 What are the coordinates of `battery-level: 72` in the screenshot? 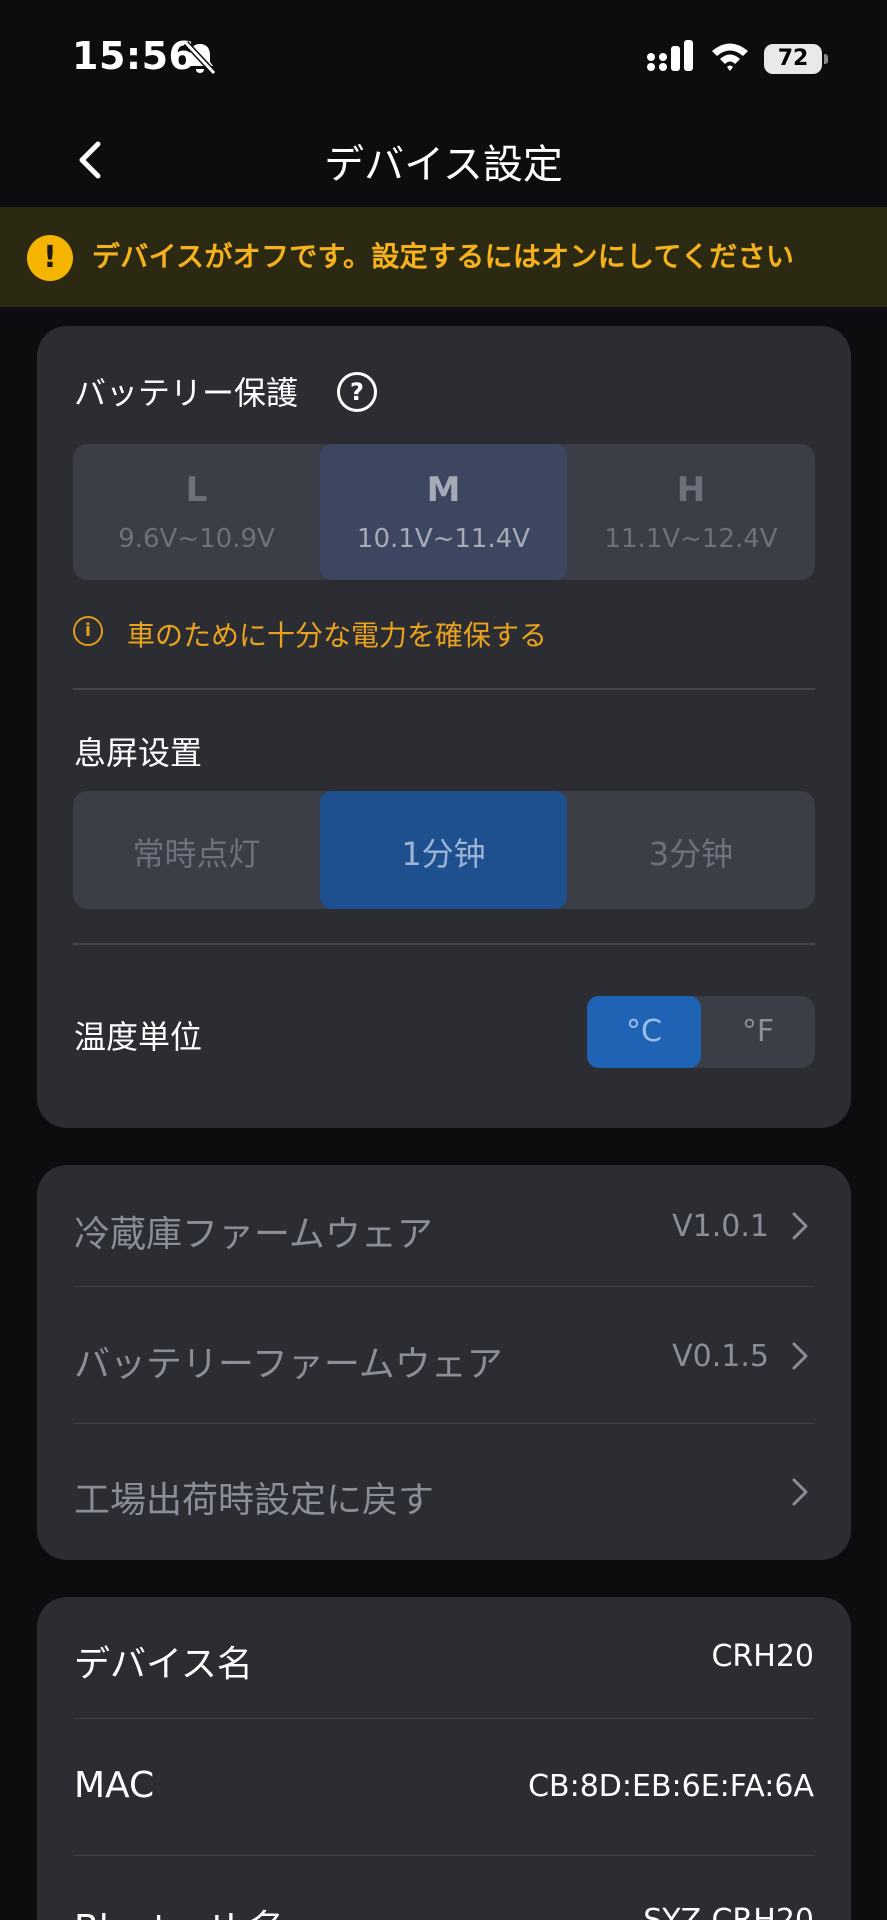 It's located at (793, 58).